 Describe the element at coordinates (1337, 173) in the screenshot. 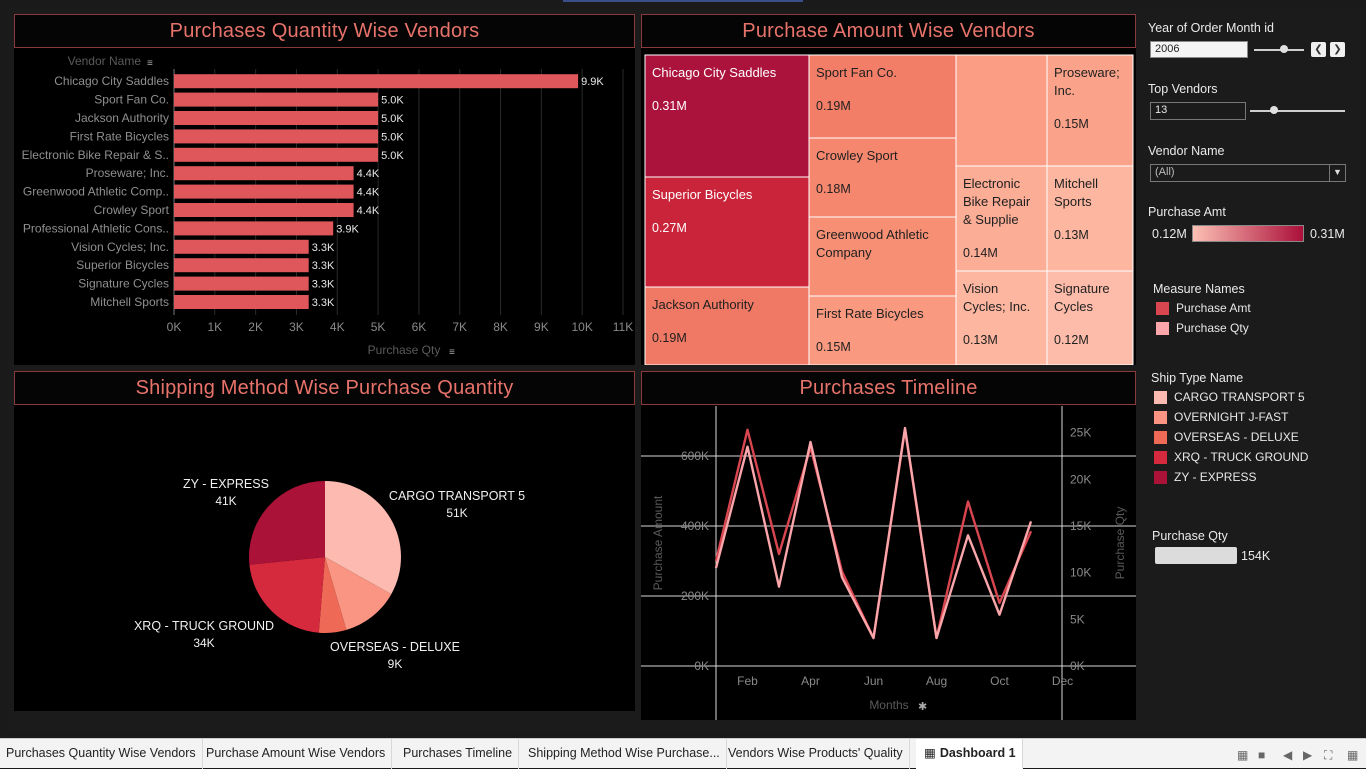

I see `chevron-down-icon: ▼` at that location.